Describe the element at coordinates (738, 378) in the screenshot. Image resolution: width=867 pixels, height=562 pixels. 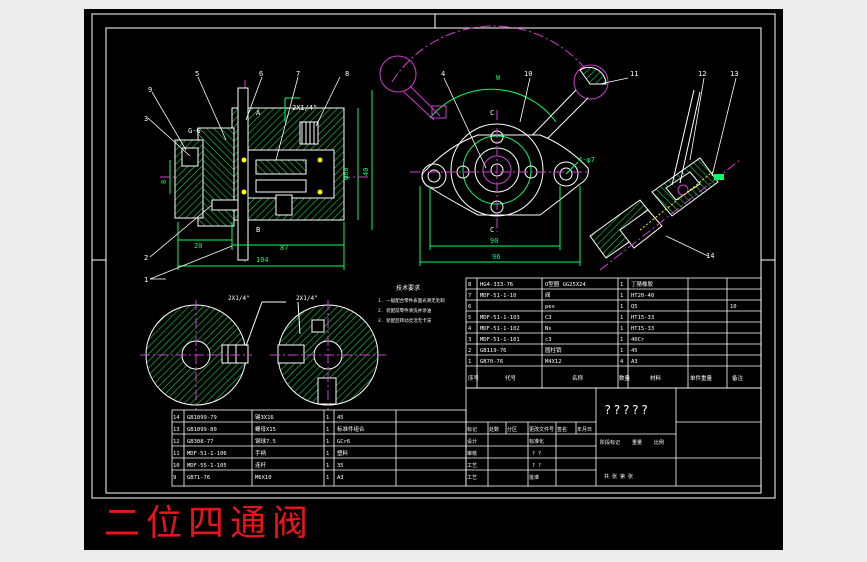
I see `bom-header-remark: 备注` at that location.